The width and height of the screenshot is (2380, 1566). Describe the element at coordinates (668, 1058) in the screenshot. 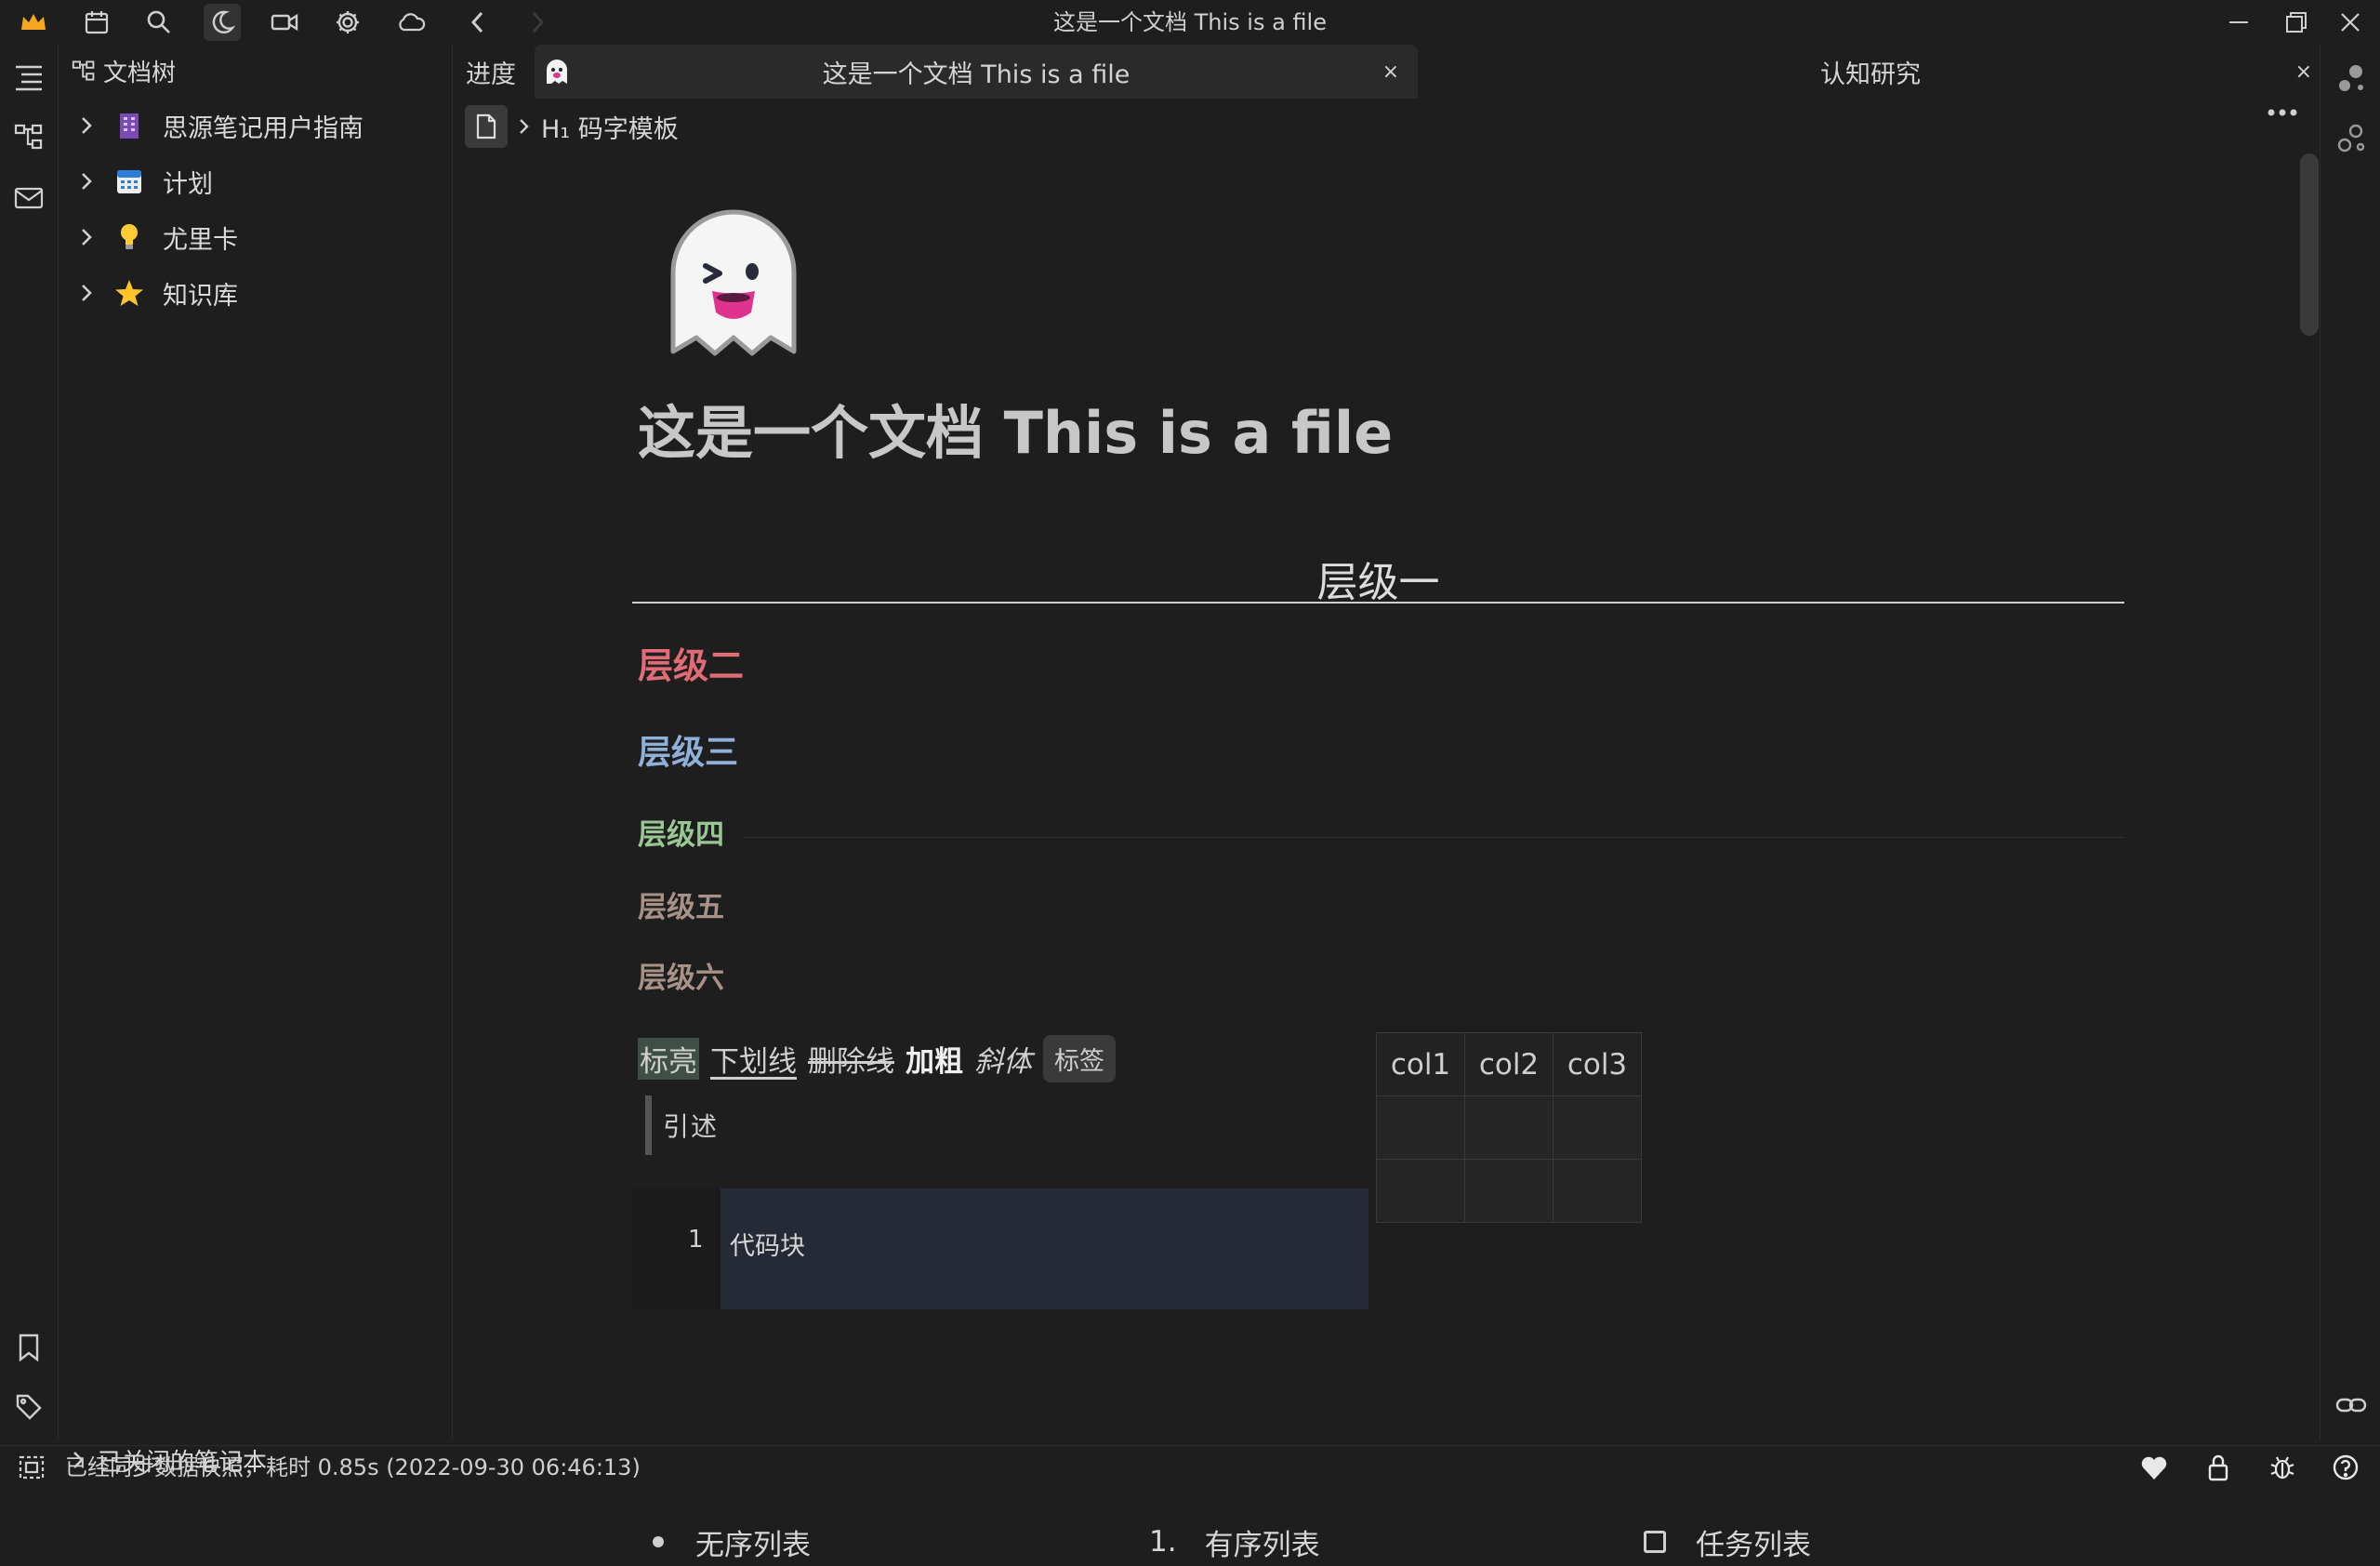

I see `highlight-text: 标亮` at that location.